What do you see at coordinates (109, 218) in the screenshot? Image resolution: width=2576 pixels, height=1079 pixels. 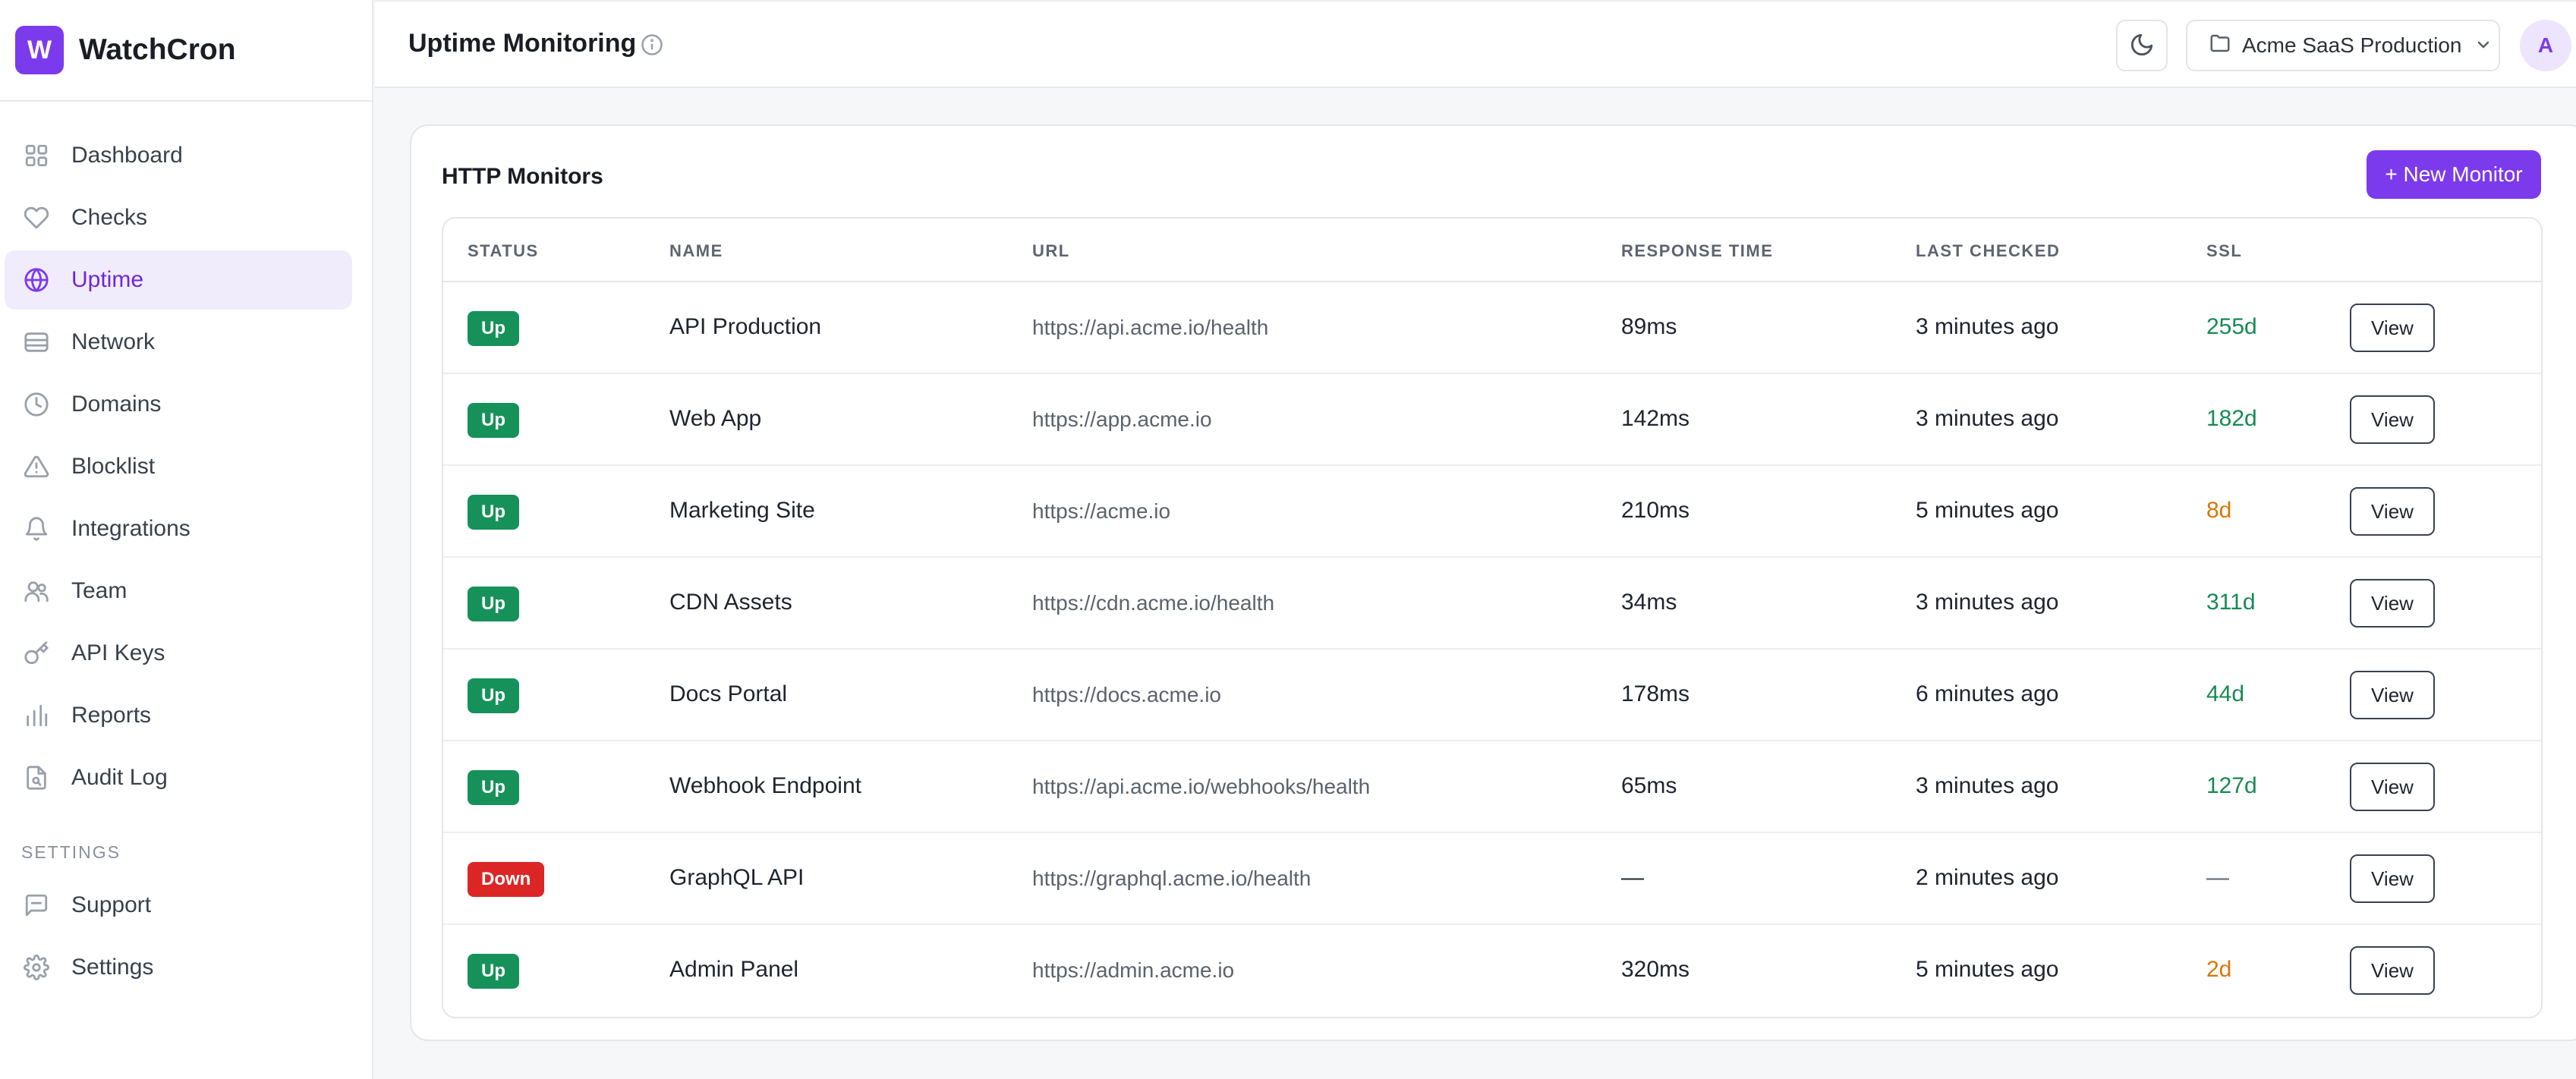 I see `sidebar-item-label: Checks` at bounding box center [109, 218].